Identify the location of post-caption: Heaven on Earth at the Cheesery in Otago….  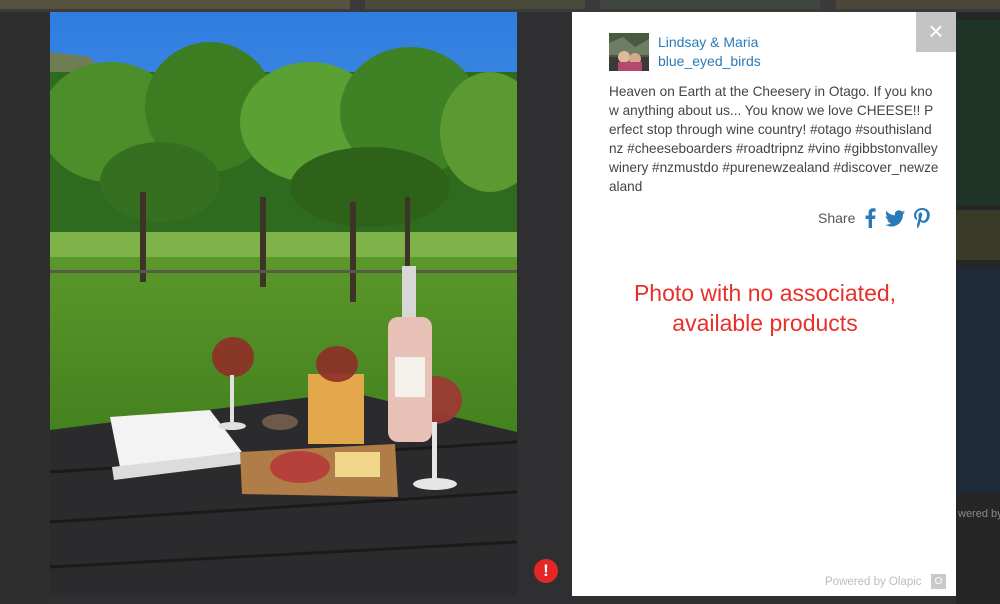
(774, 139).